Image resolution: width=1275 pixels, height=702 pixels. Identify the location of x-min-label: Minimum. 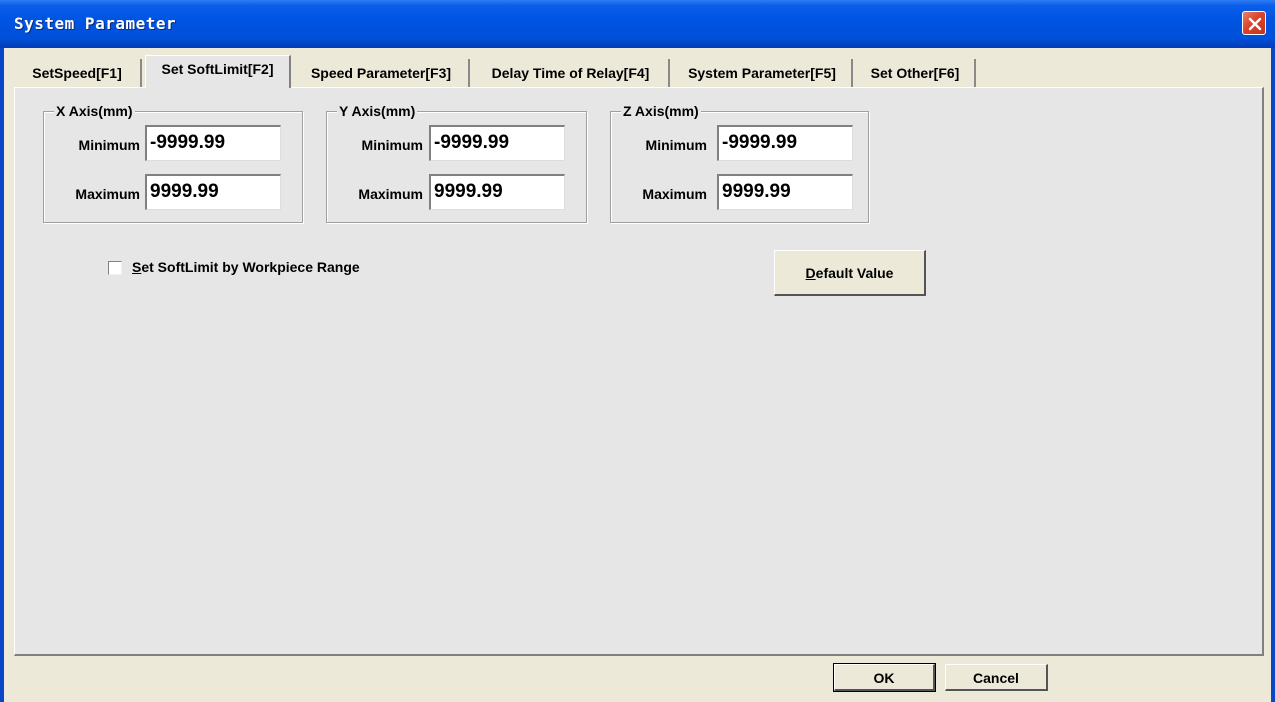
(109, 145).